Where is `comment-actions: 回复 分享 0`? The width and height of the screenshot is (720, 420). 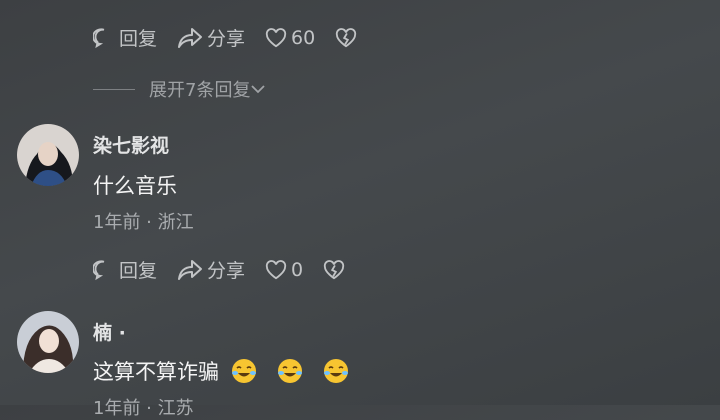 comment-actions: 回复 分享 0 is located at coordinates (231, 269).